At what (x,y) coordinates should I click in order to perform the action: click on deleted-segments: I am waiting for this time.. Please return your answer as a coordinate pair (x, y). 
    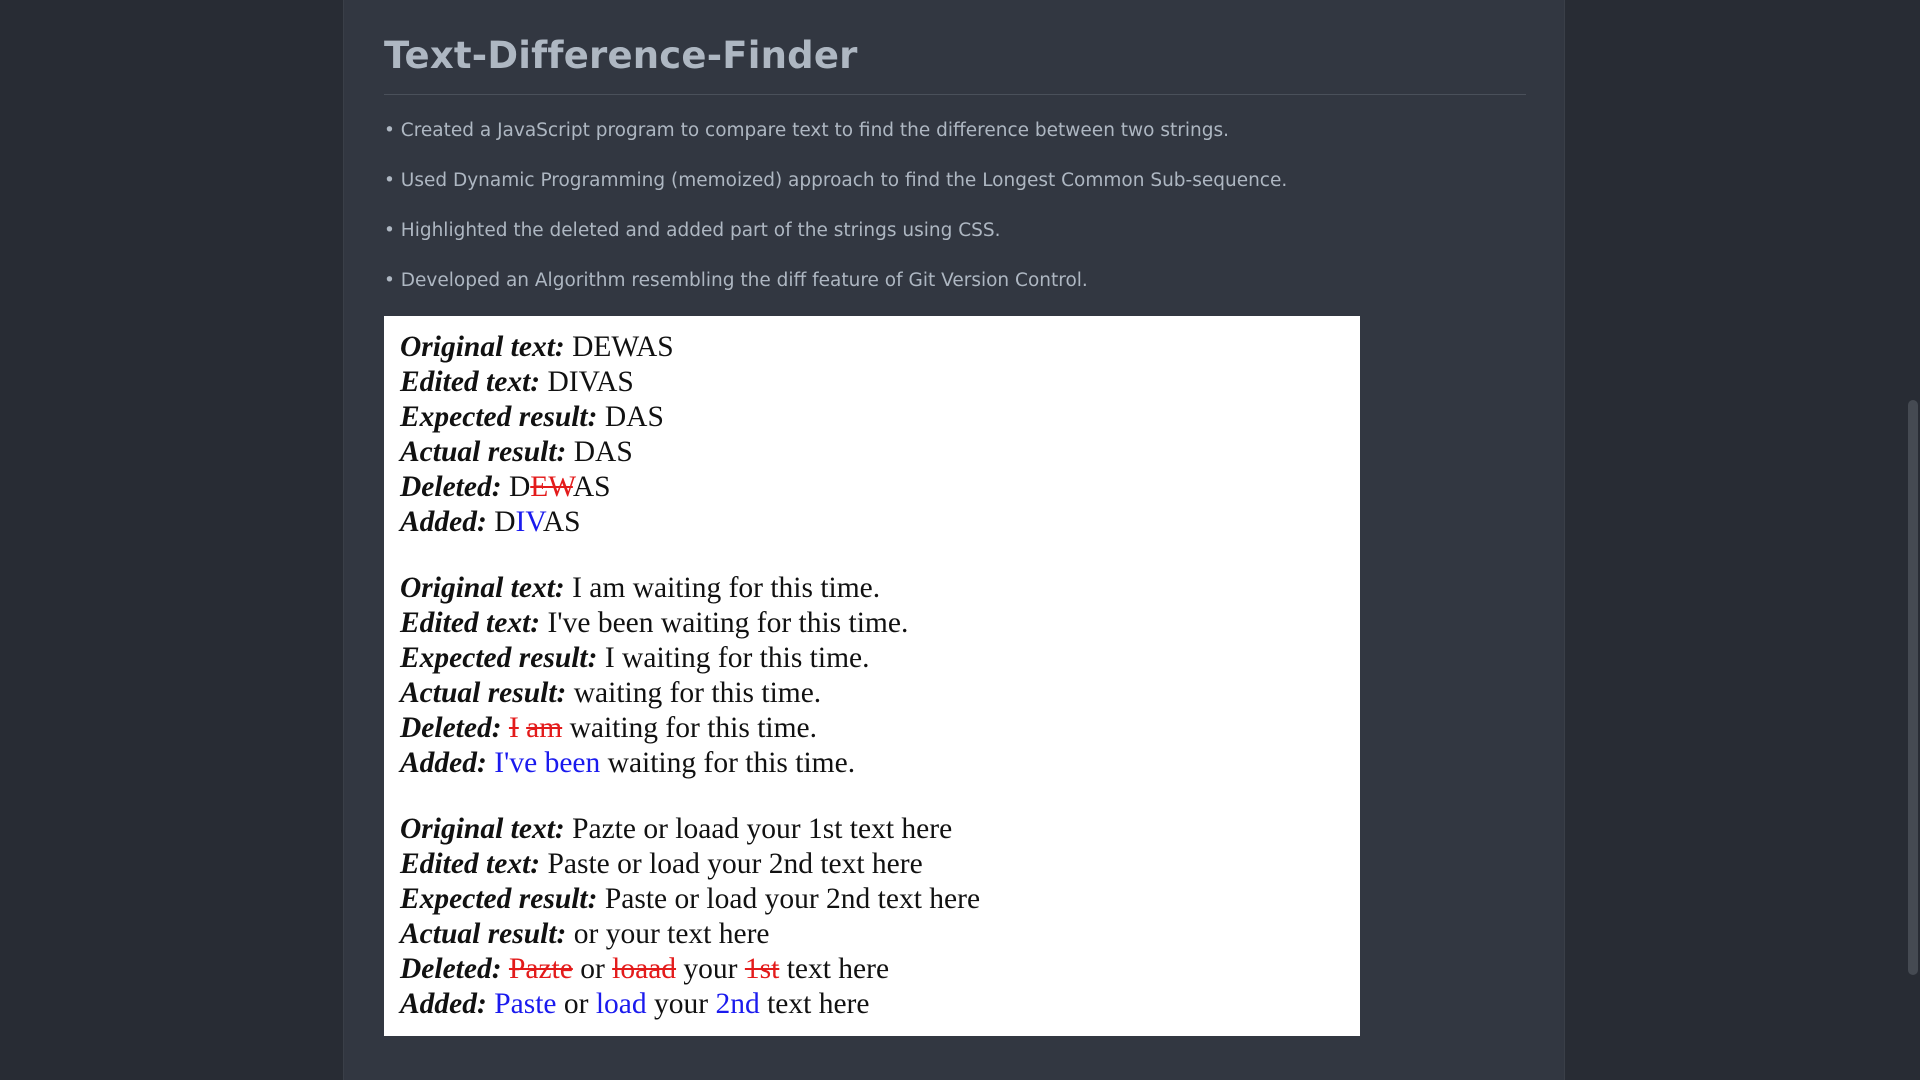
    Looking at the image, I should click on (659, 728).